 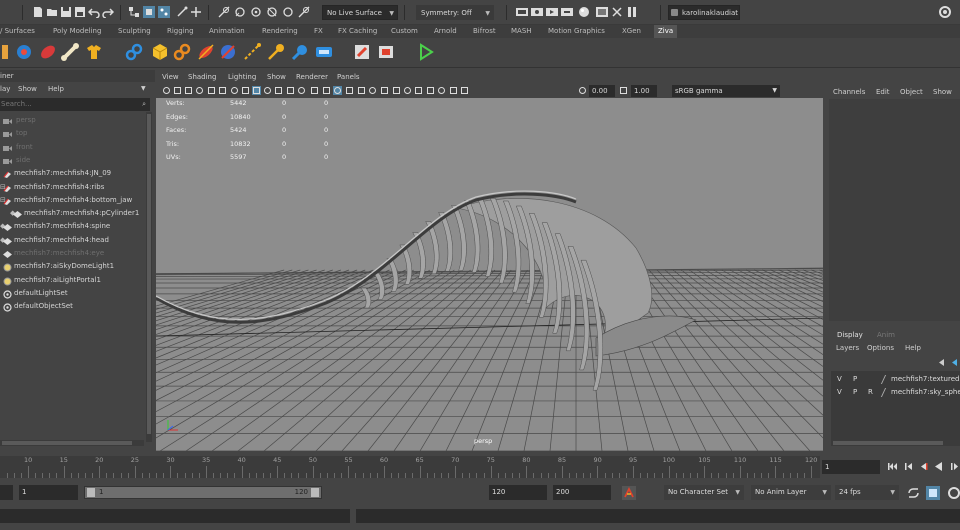 What do you see at coordinates (75, 293) in the screenshot?
I see `outliner-item: defaultLightSet` at bounding box center [75, 293].